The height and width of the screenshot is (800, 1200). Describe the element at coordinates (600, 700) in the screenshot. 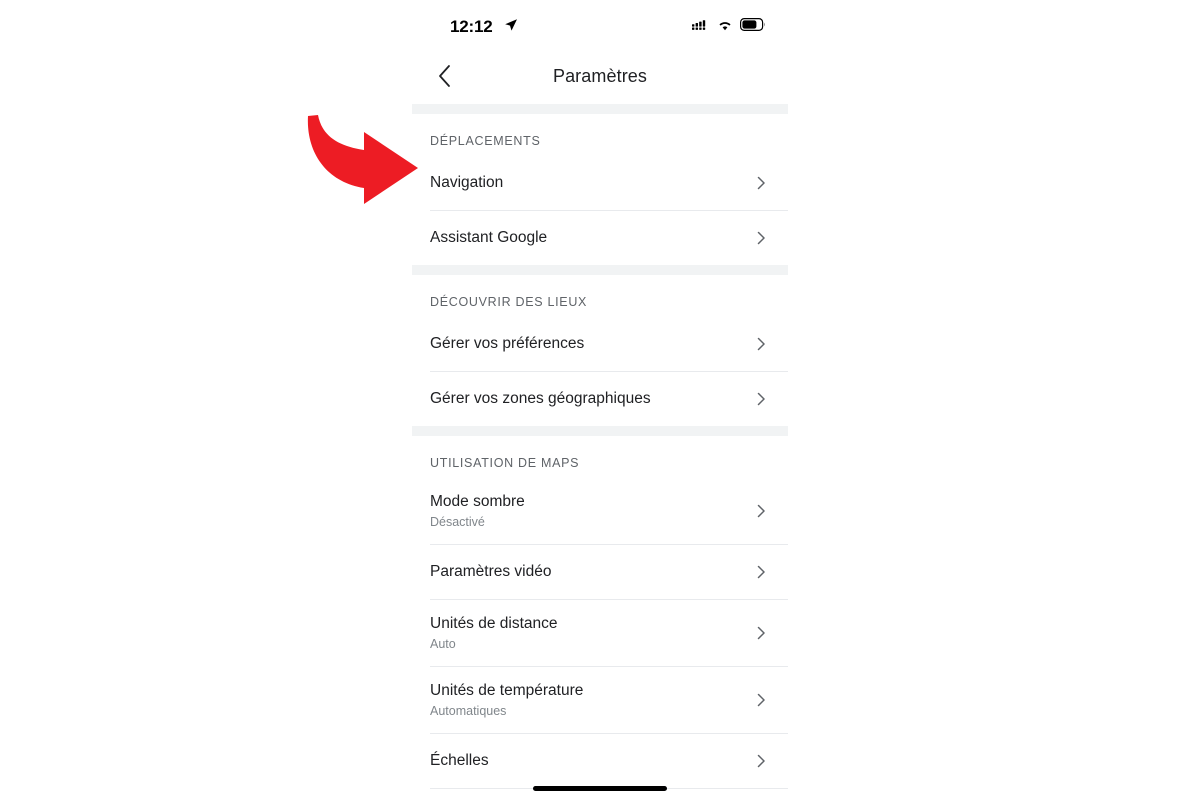

I see `settings-row: Unités de température Automatiques` at that location.